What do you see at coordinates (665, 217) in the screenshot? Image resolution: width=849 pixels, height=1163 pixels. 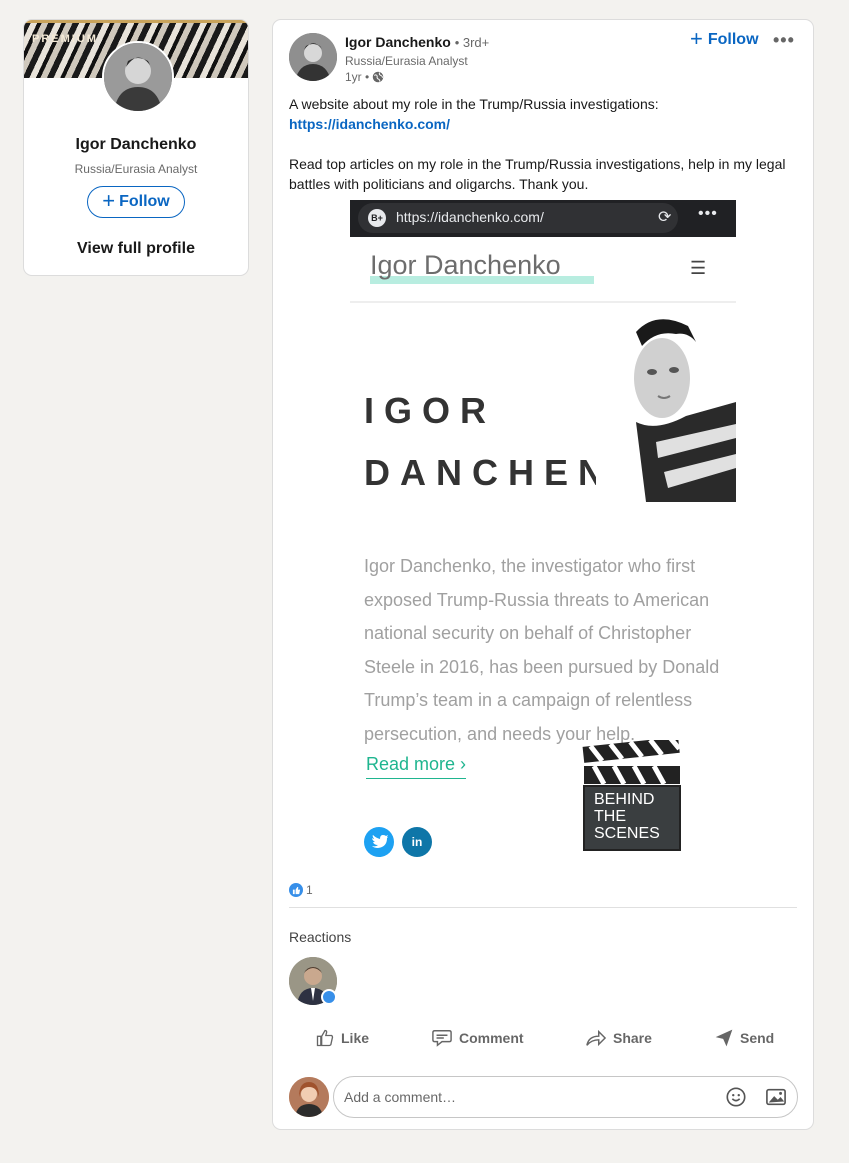 I see `reload-icon: ⟳` at bounding box center [665, 217].